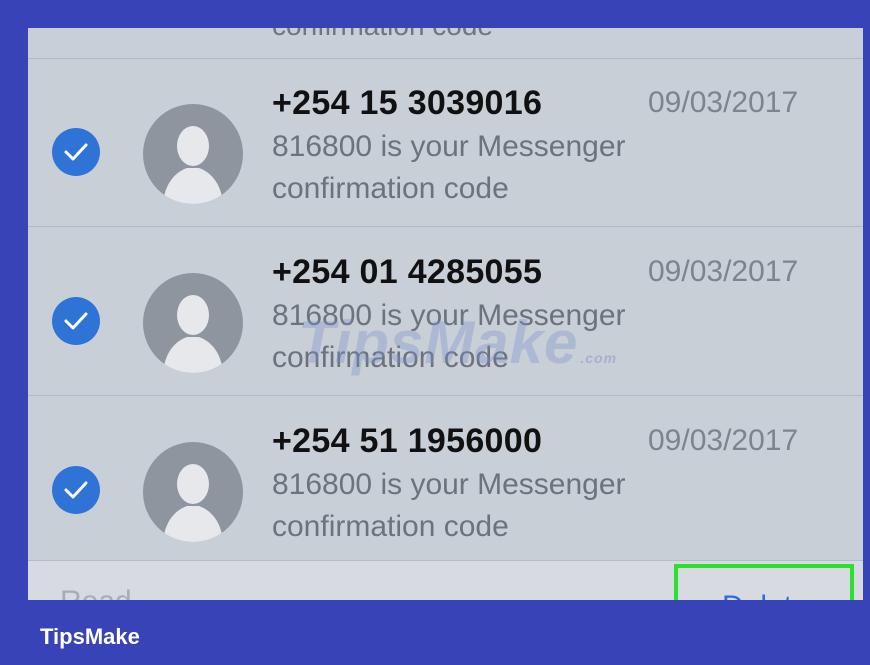  What do you see at coordinates (382, 35) in the screenshot?
I see `message-body-fragment: confirmation code` at bounding box center [382, 35].